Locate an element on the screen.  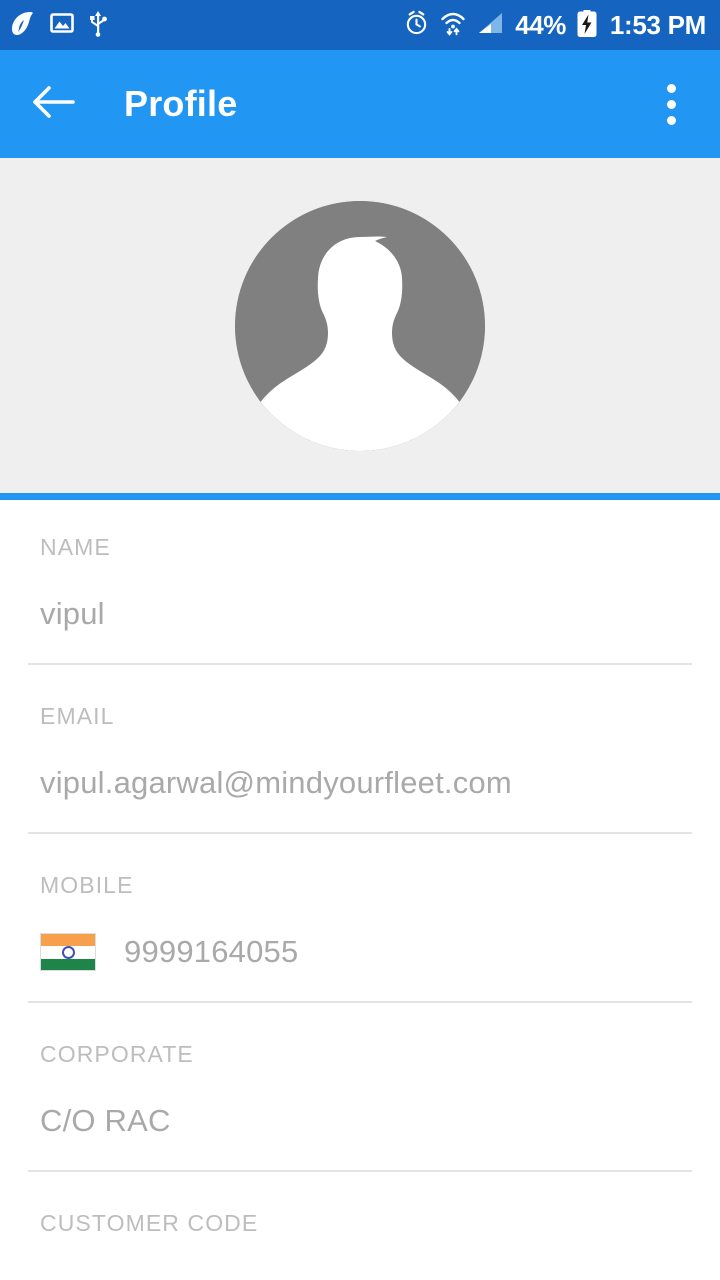
back-button is located at coordinates (54, 104).